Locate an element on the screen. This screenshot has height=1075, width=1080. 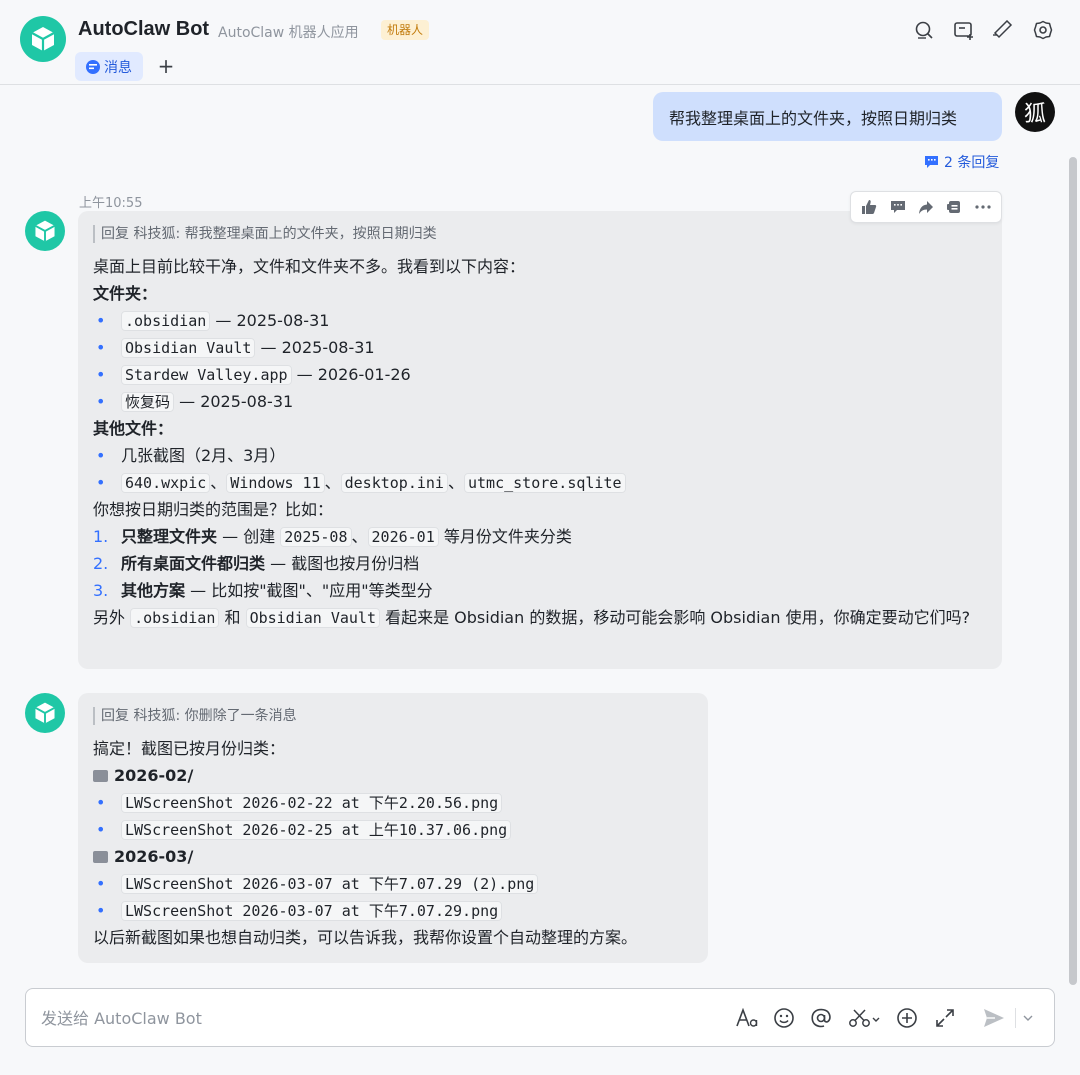
message-composer is located at coordinates (540, 1017).